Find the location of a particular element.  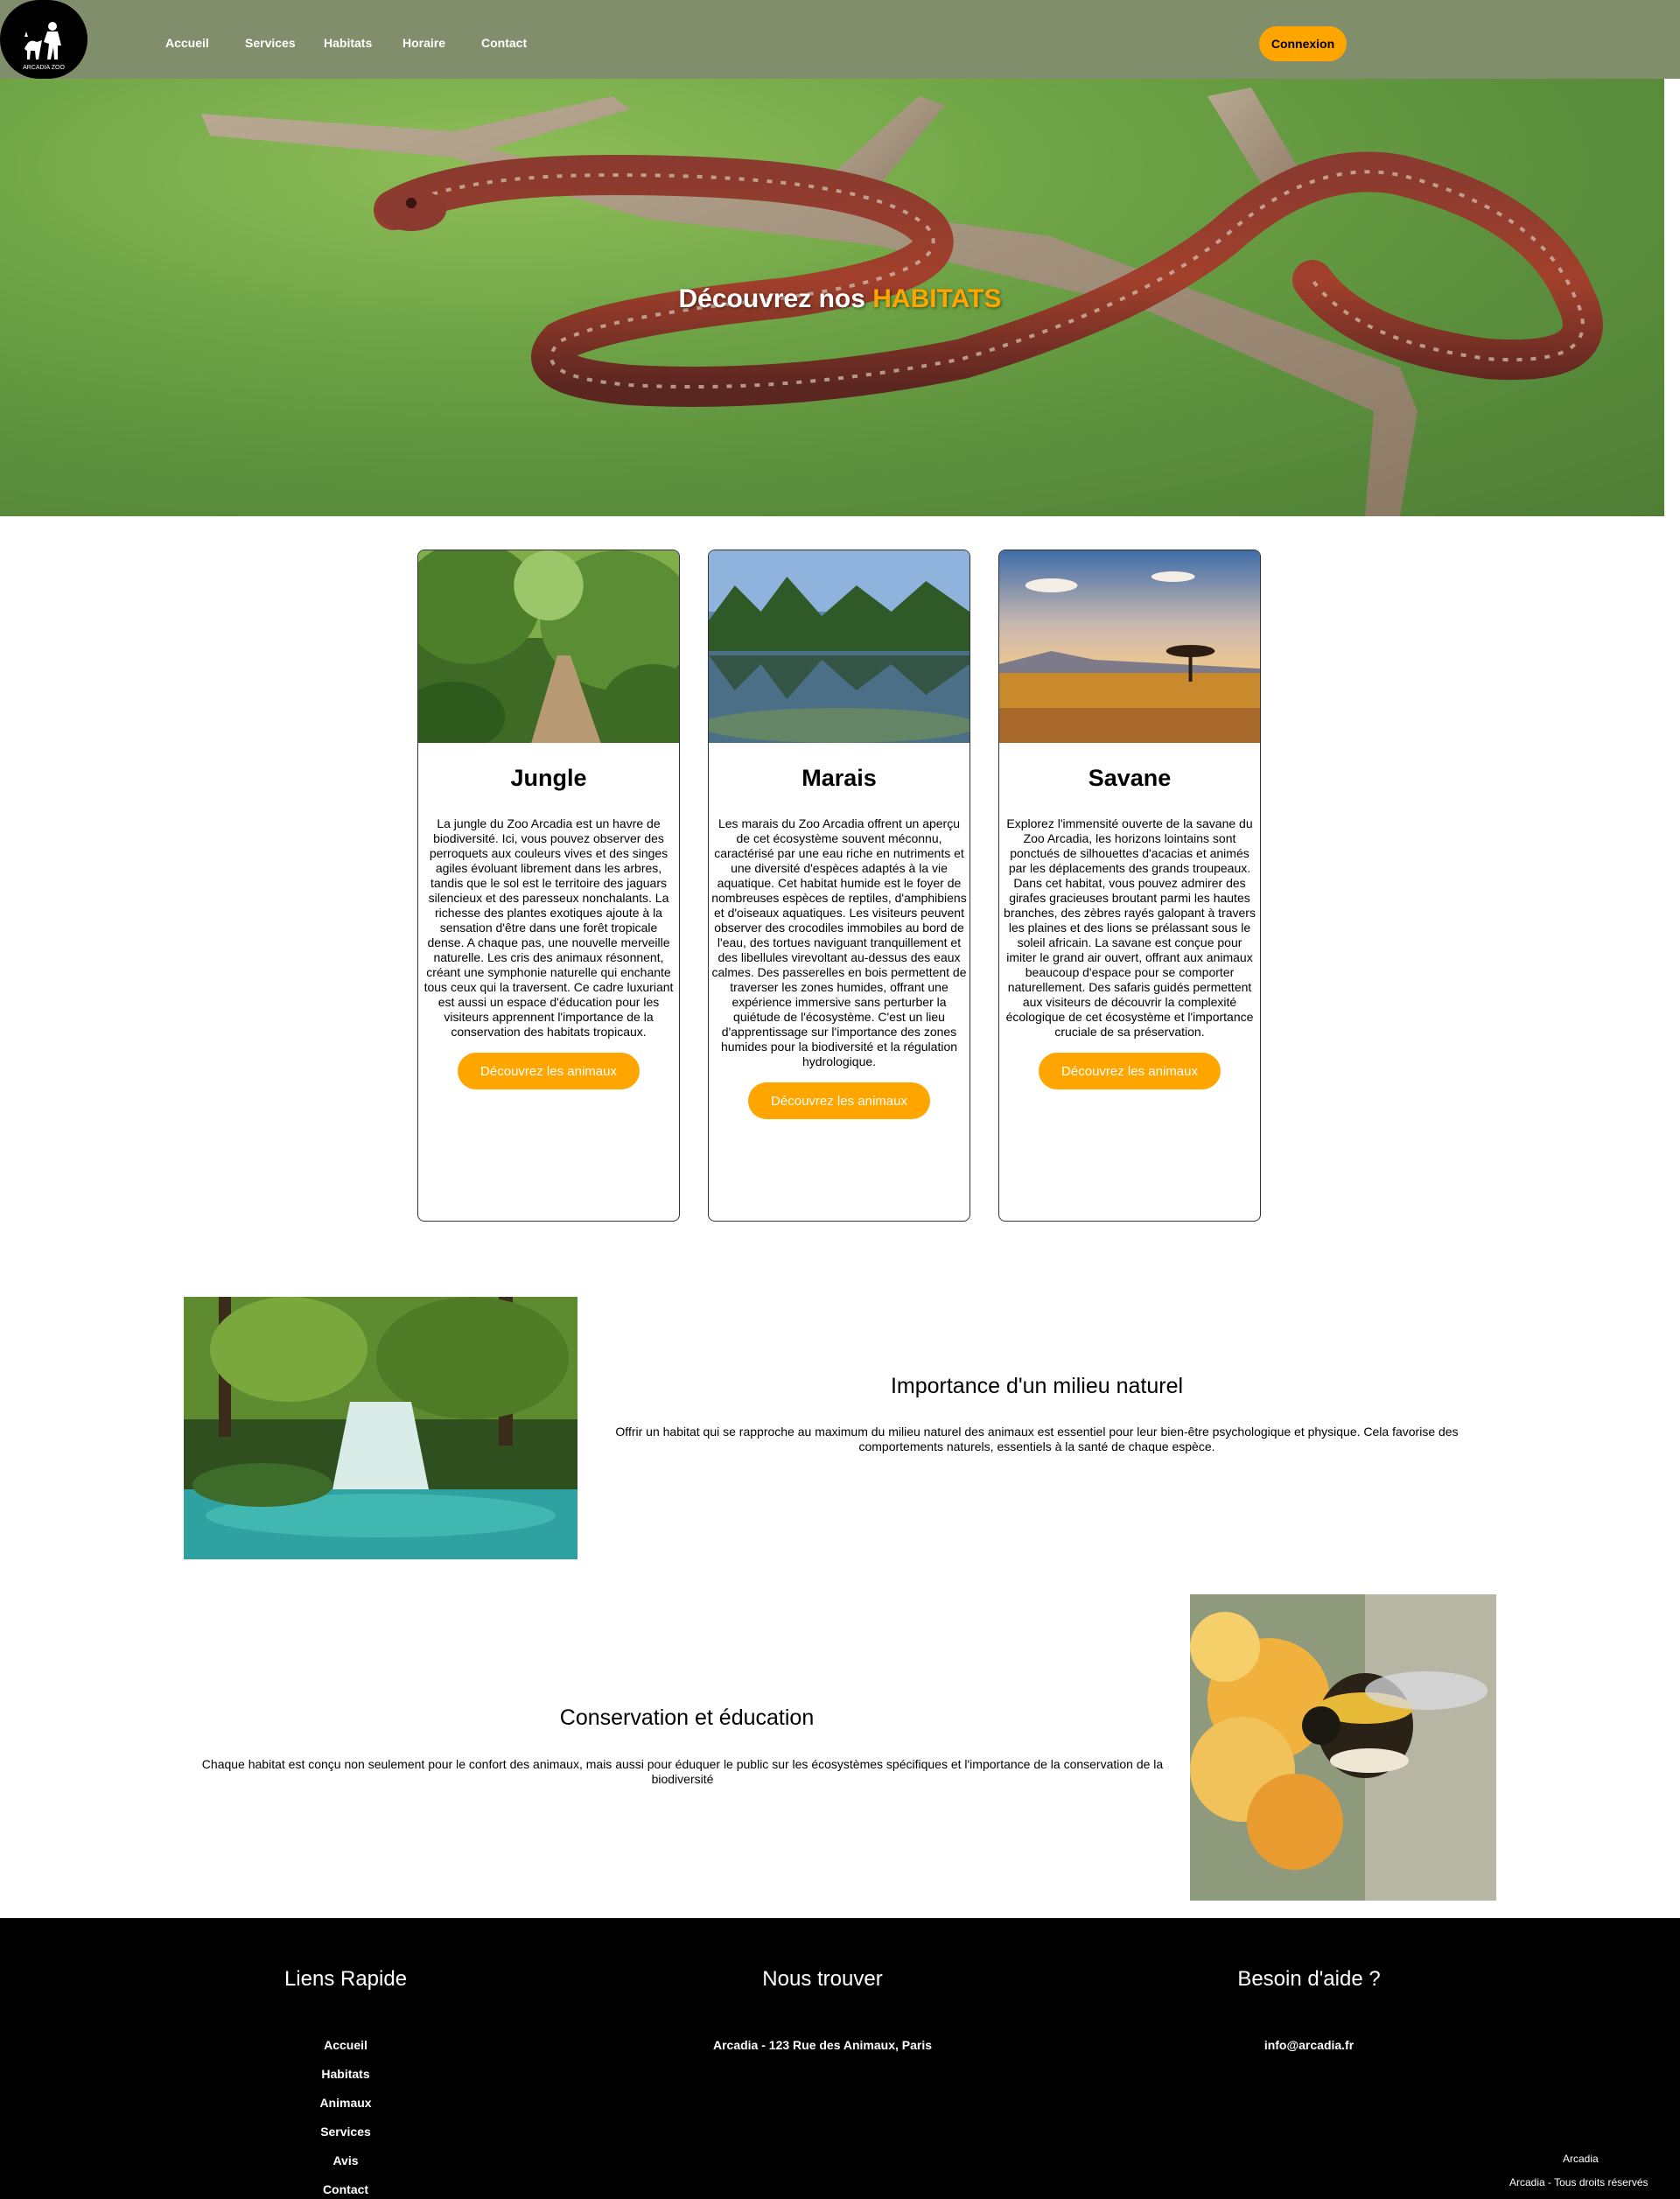

section-title-conservation: Conservation et éducation is located at coordinates (687, 1717).